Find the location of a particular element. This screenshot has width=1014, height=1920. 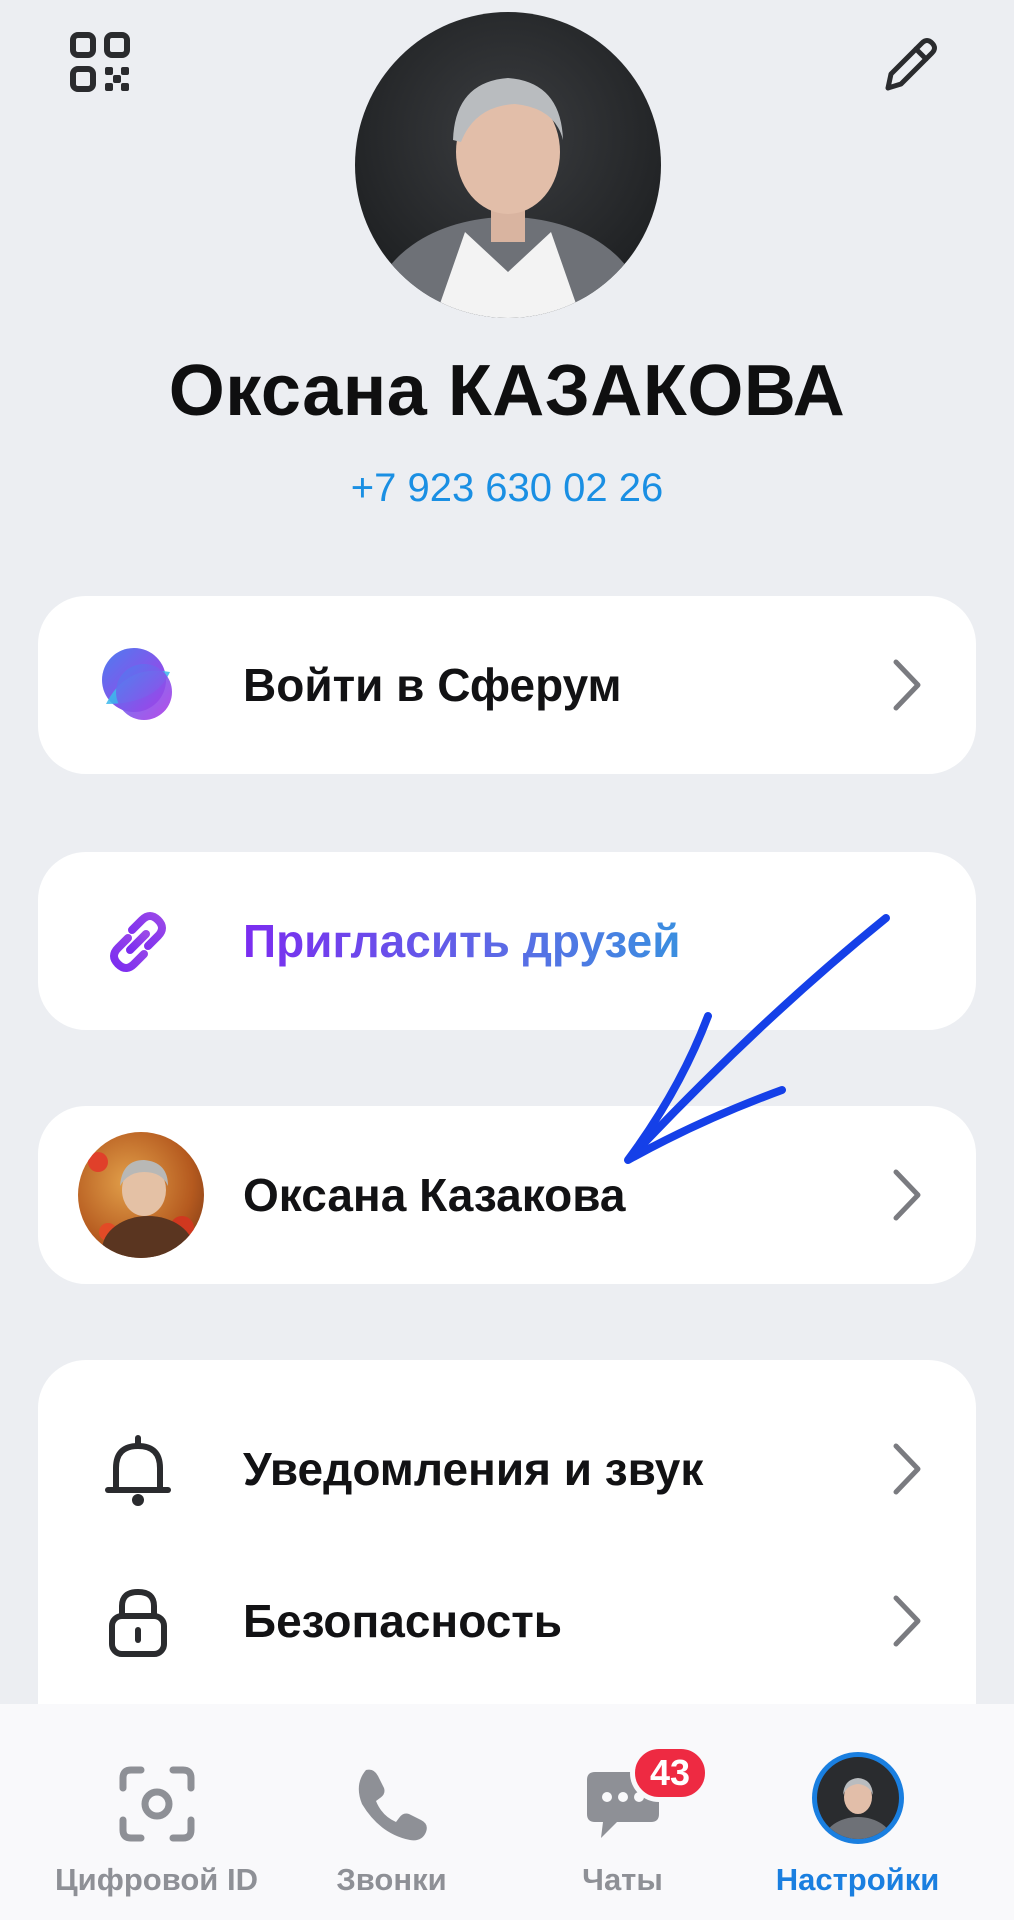

account-avatar is located at coordinates (141, 1195).